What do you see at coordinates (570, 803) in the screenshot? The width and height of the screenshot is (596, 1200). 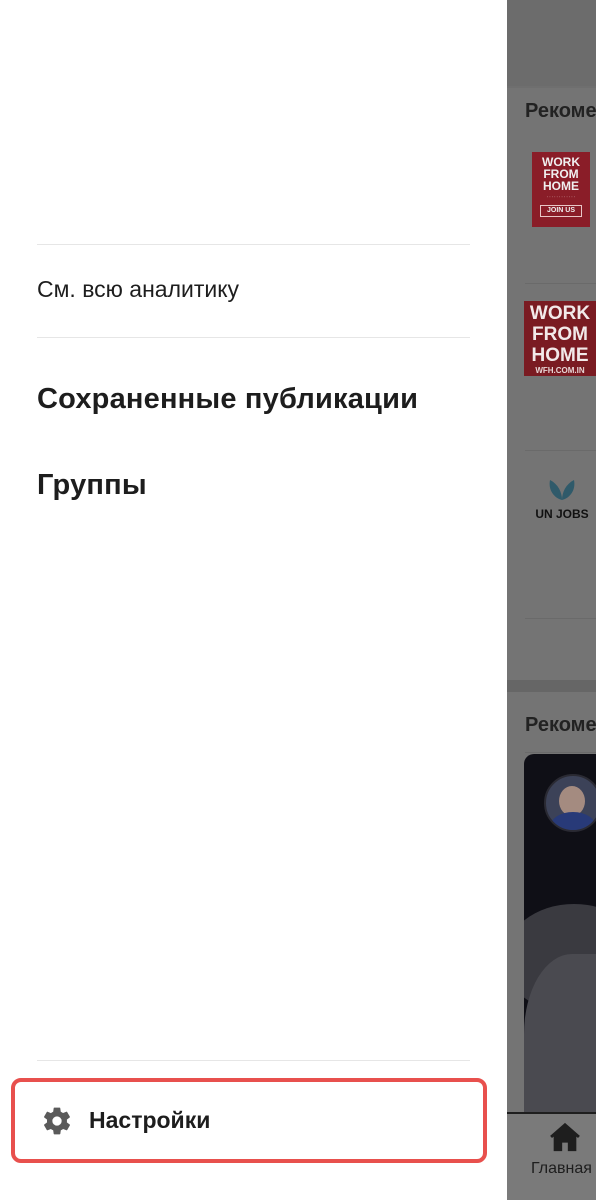 I see `avatar` at bounding box center [570, 803].